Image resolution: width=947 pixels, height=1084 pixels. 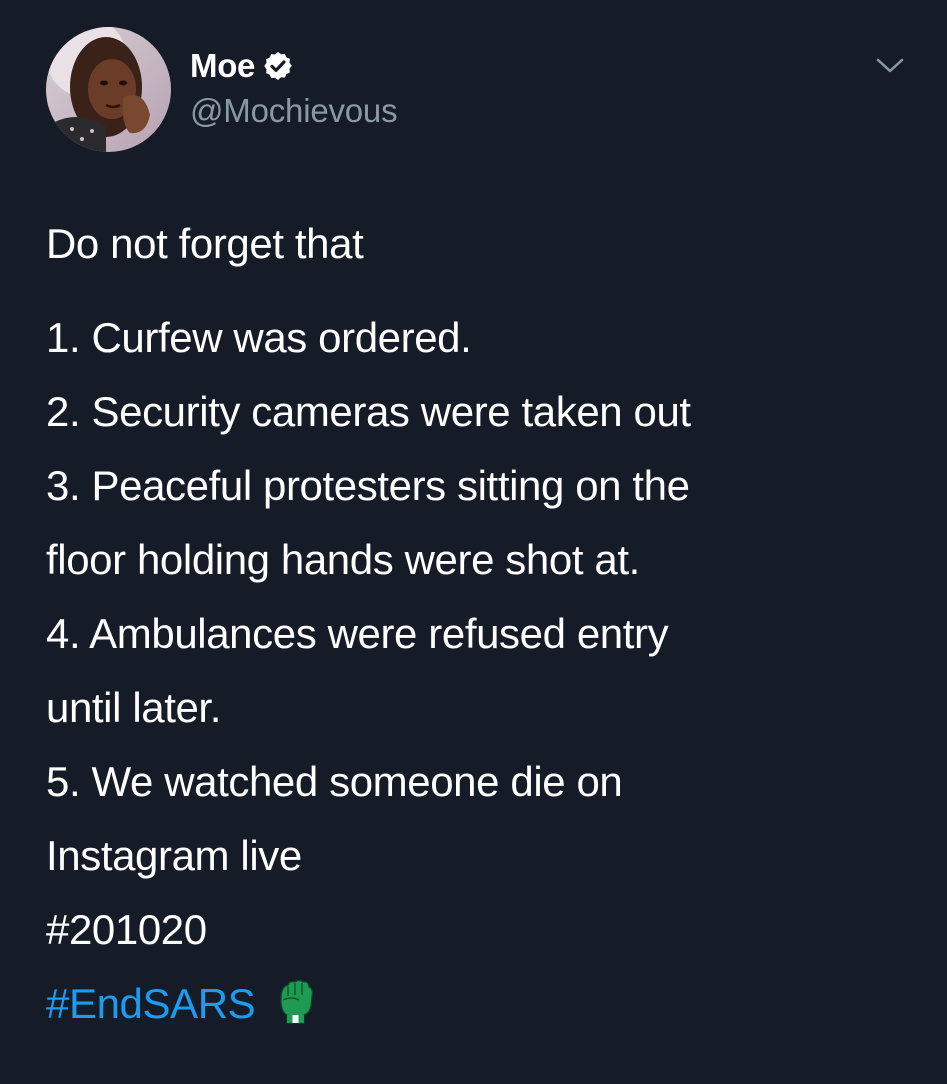 I want to click on tweet-line: 3. Peaceful protesters sitting on the, so click(x=368, y=485).